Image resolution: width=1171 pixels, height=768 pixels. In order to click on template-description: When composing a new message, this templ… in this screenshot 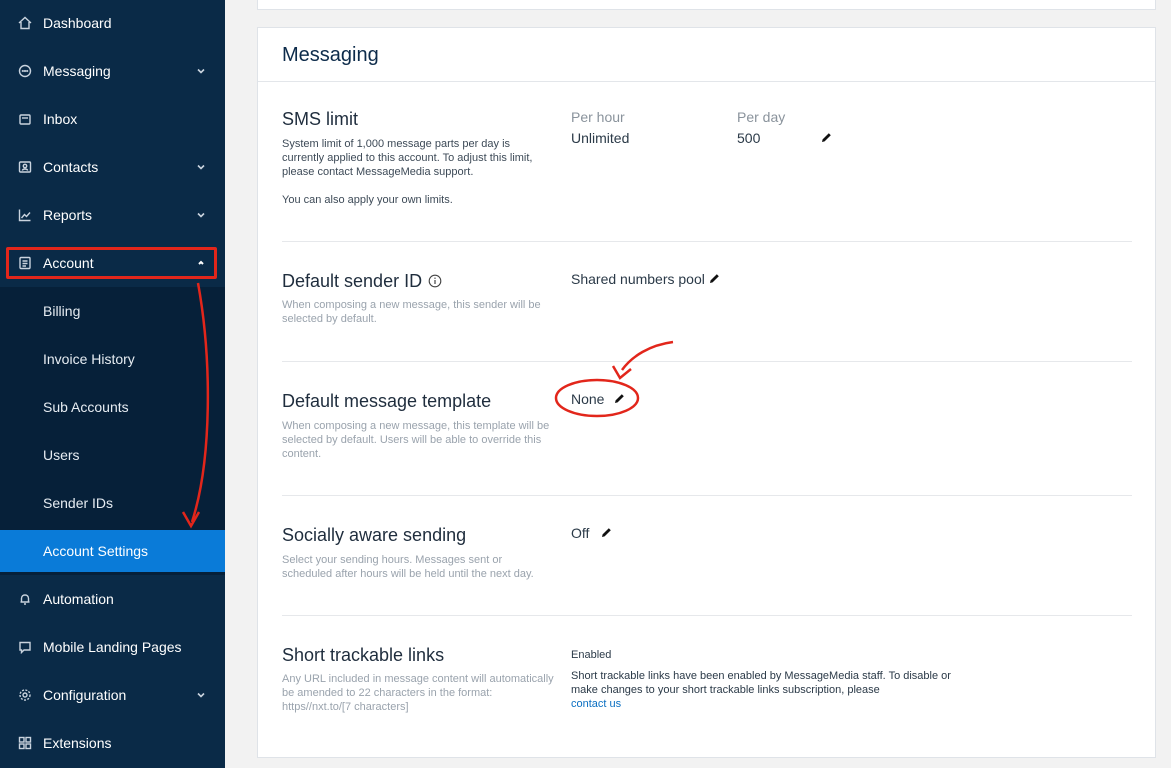, I will do `click(416, 440)`.